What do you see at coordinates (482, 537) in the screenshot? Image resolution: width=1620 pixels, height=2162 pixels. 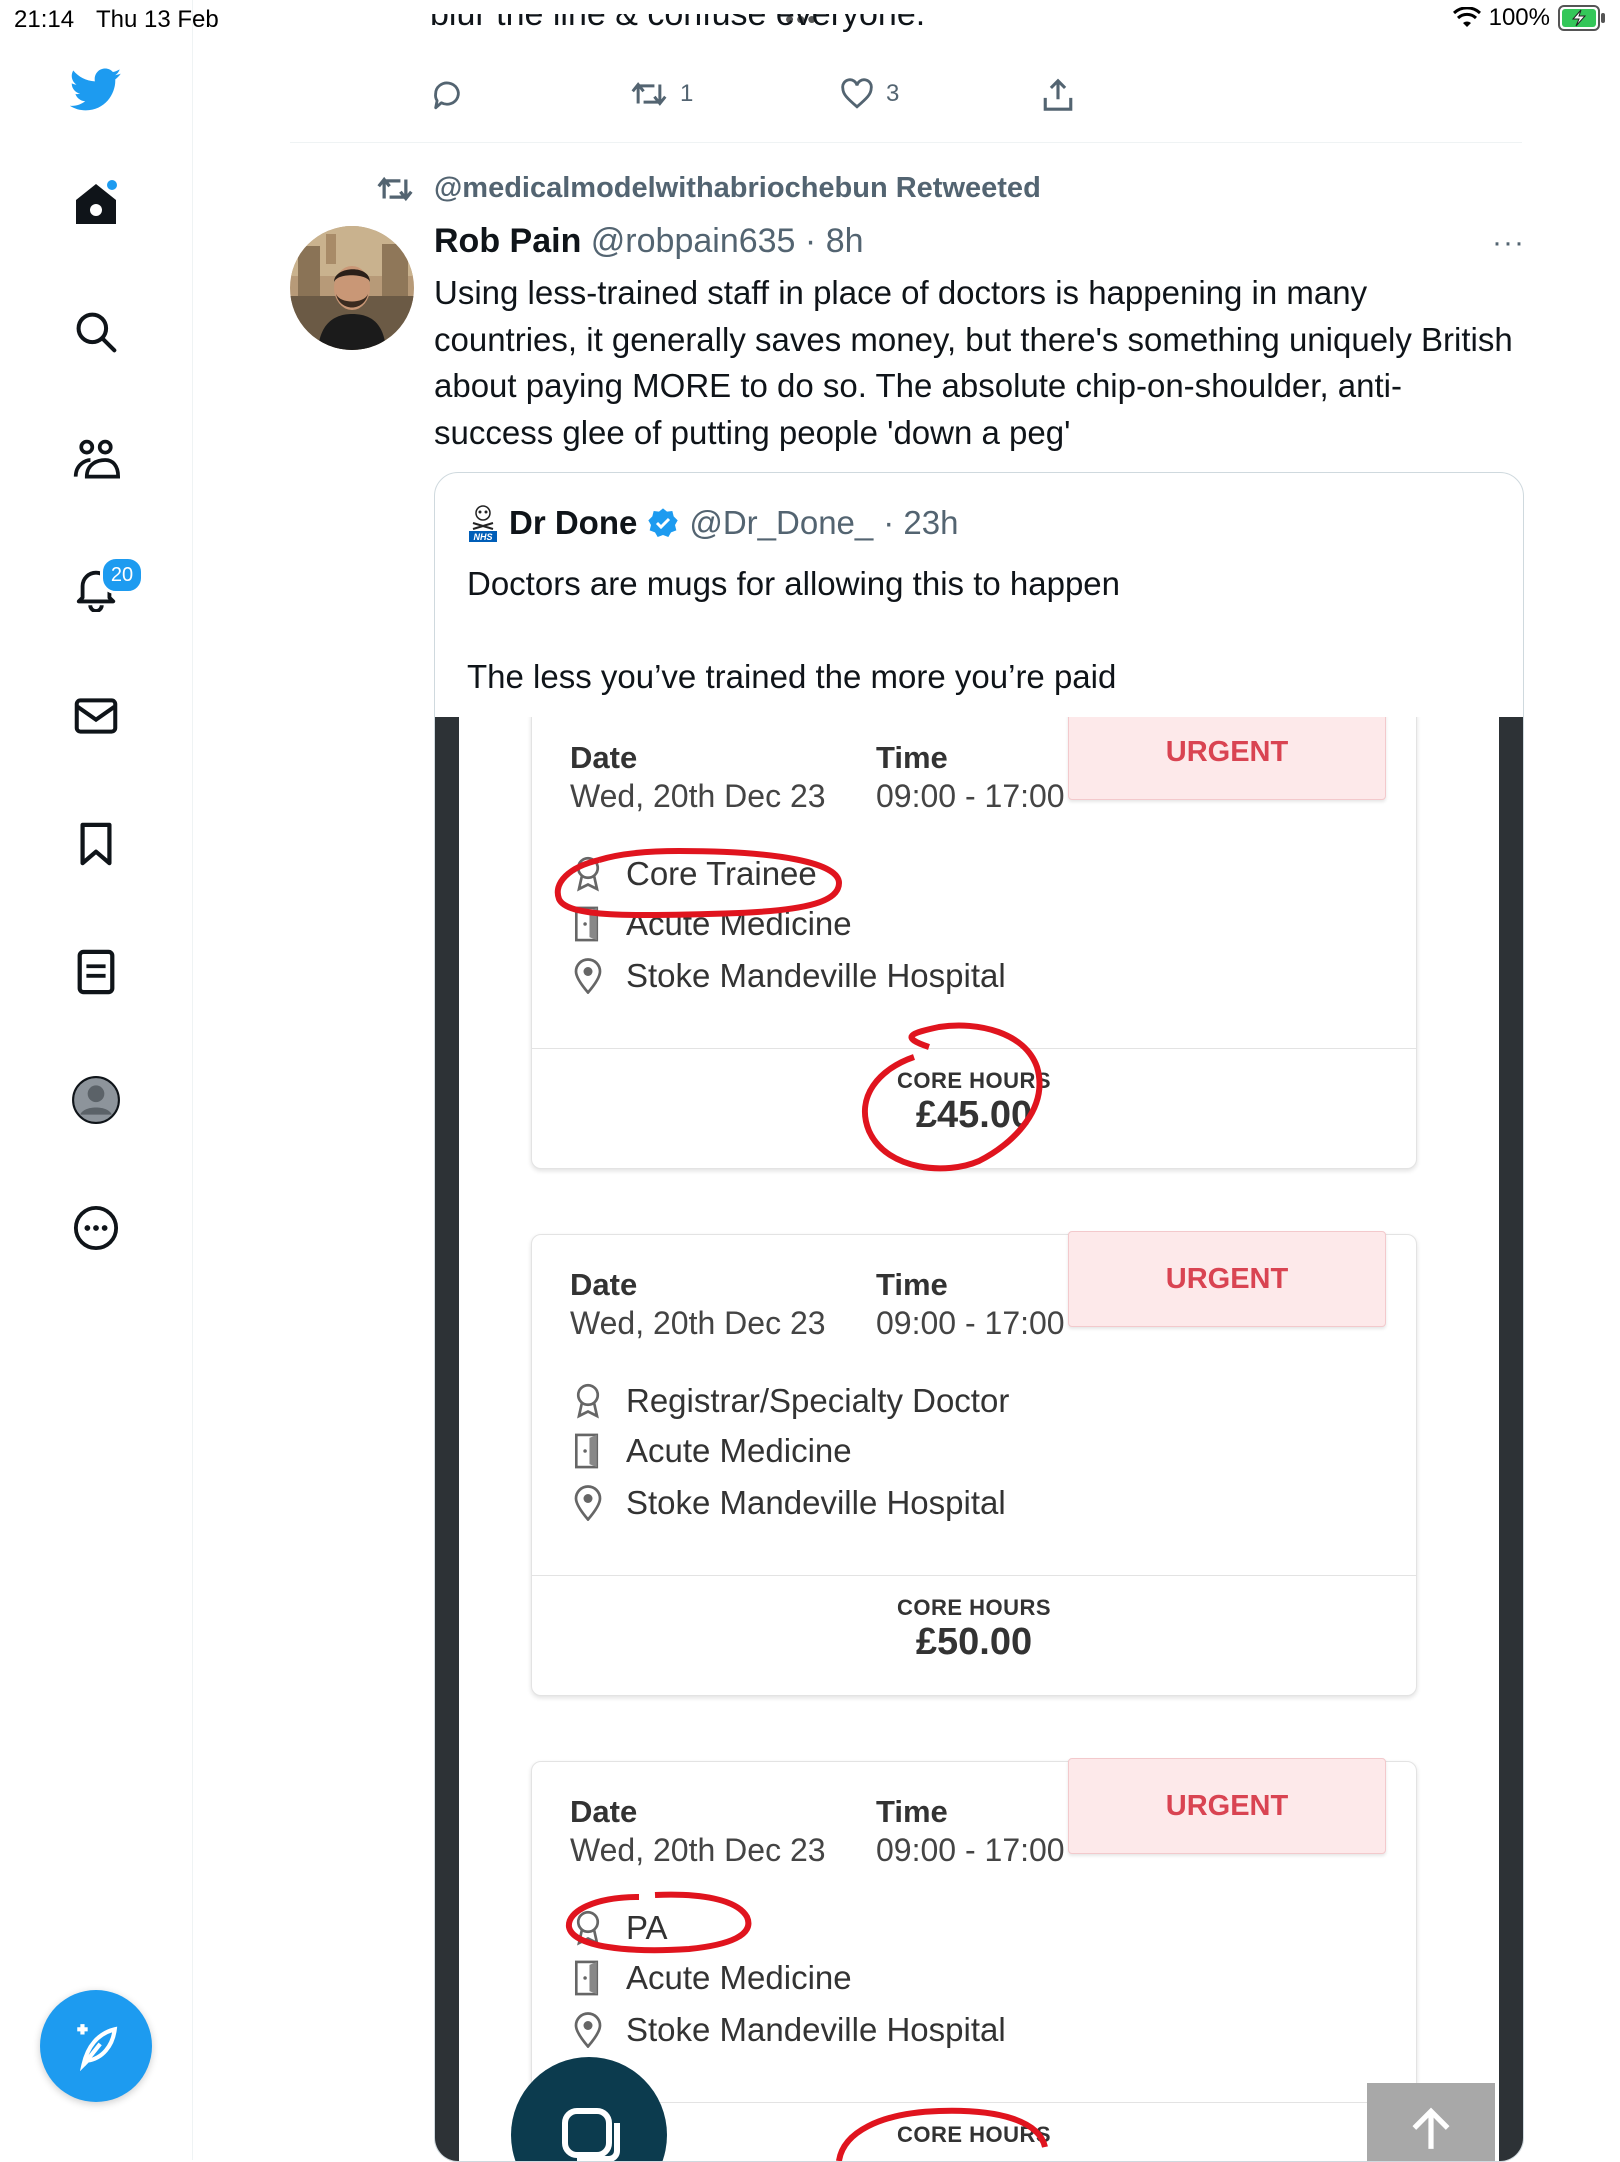 I see `svg-text: NHS` at bounding box center [482, 537].